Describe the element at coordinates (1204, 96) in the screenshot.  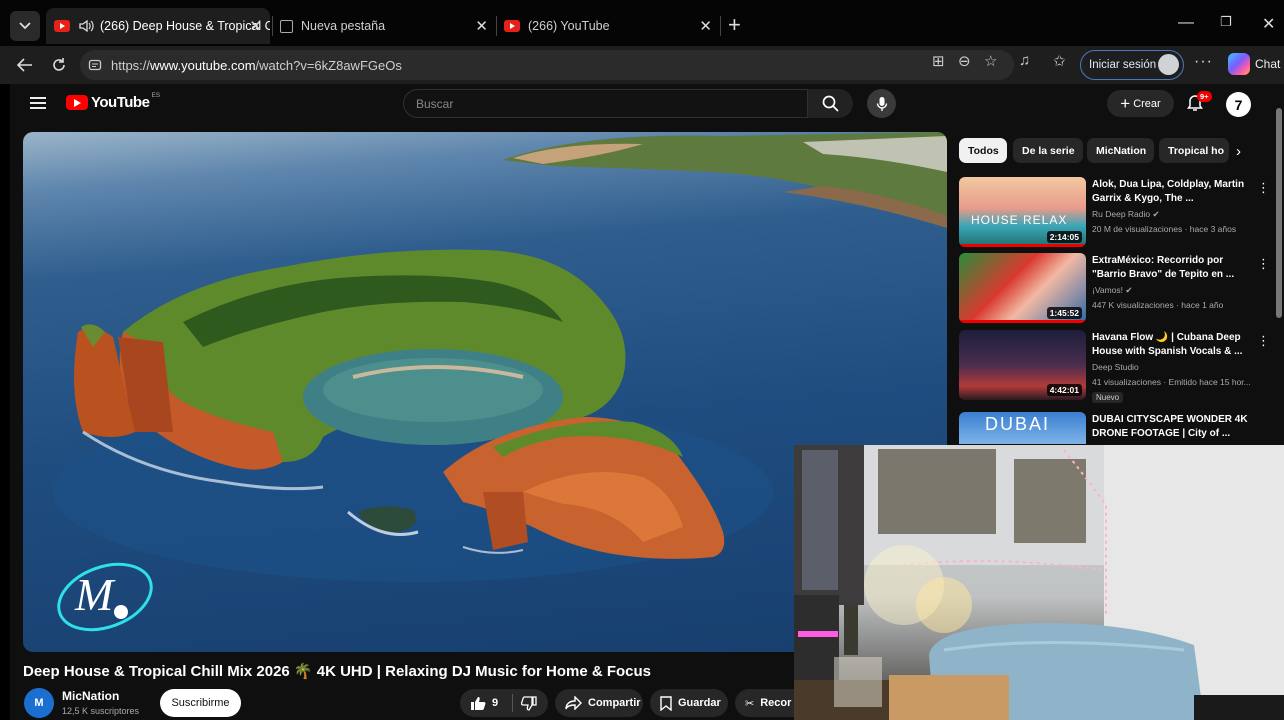
I see `notification-count-badge: 9+` at that location.